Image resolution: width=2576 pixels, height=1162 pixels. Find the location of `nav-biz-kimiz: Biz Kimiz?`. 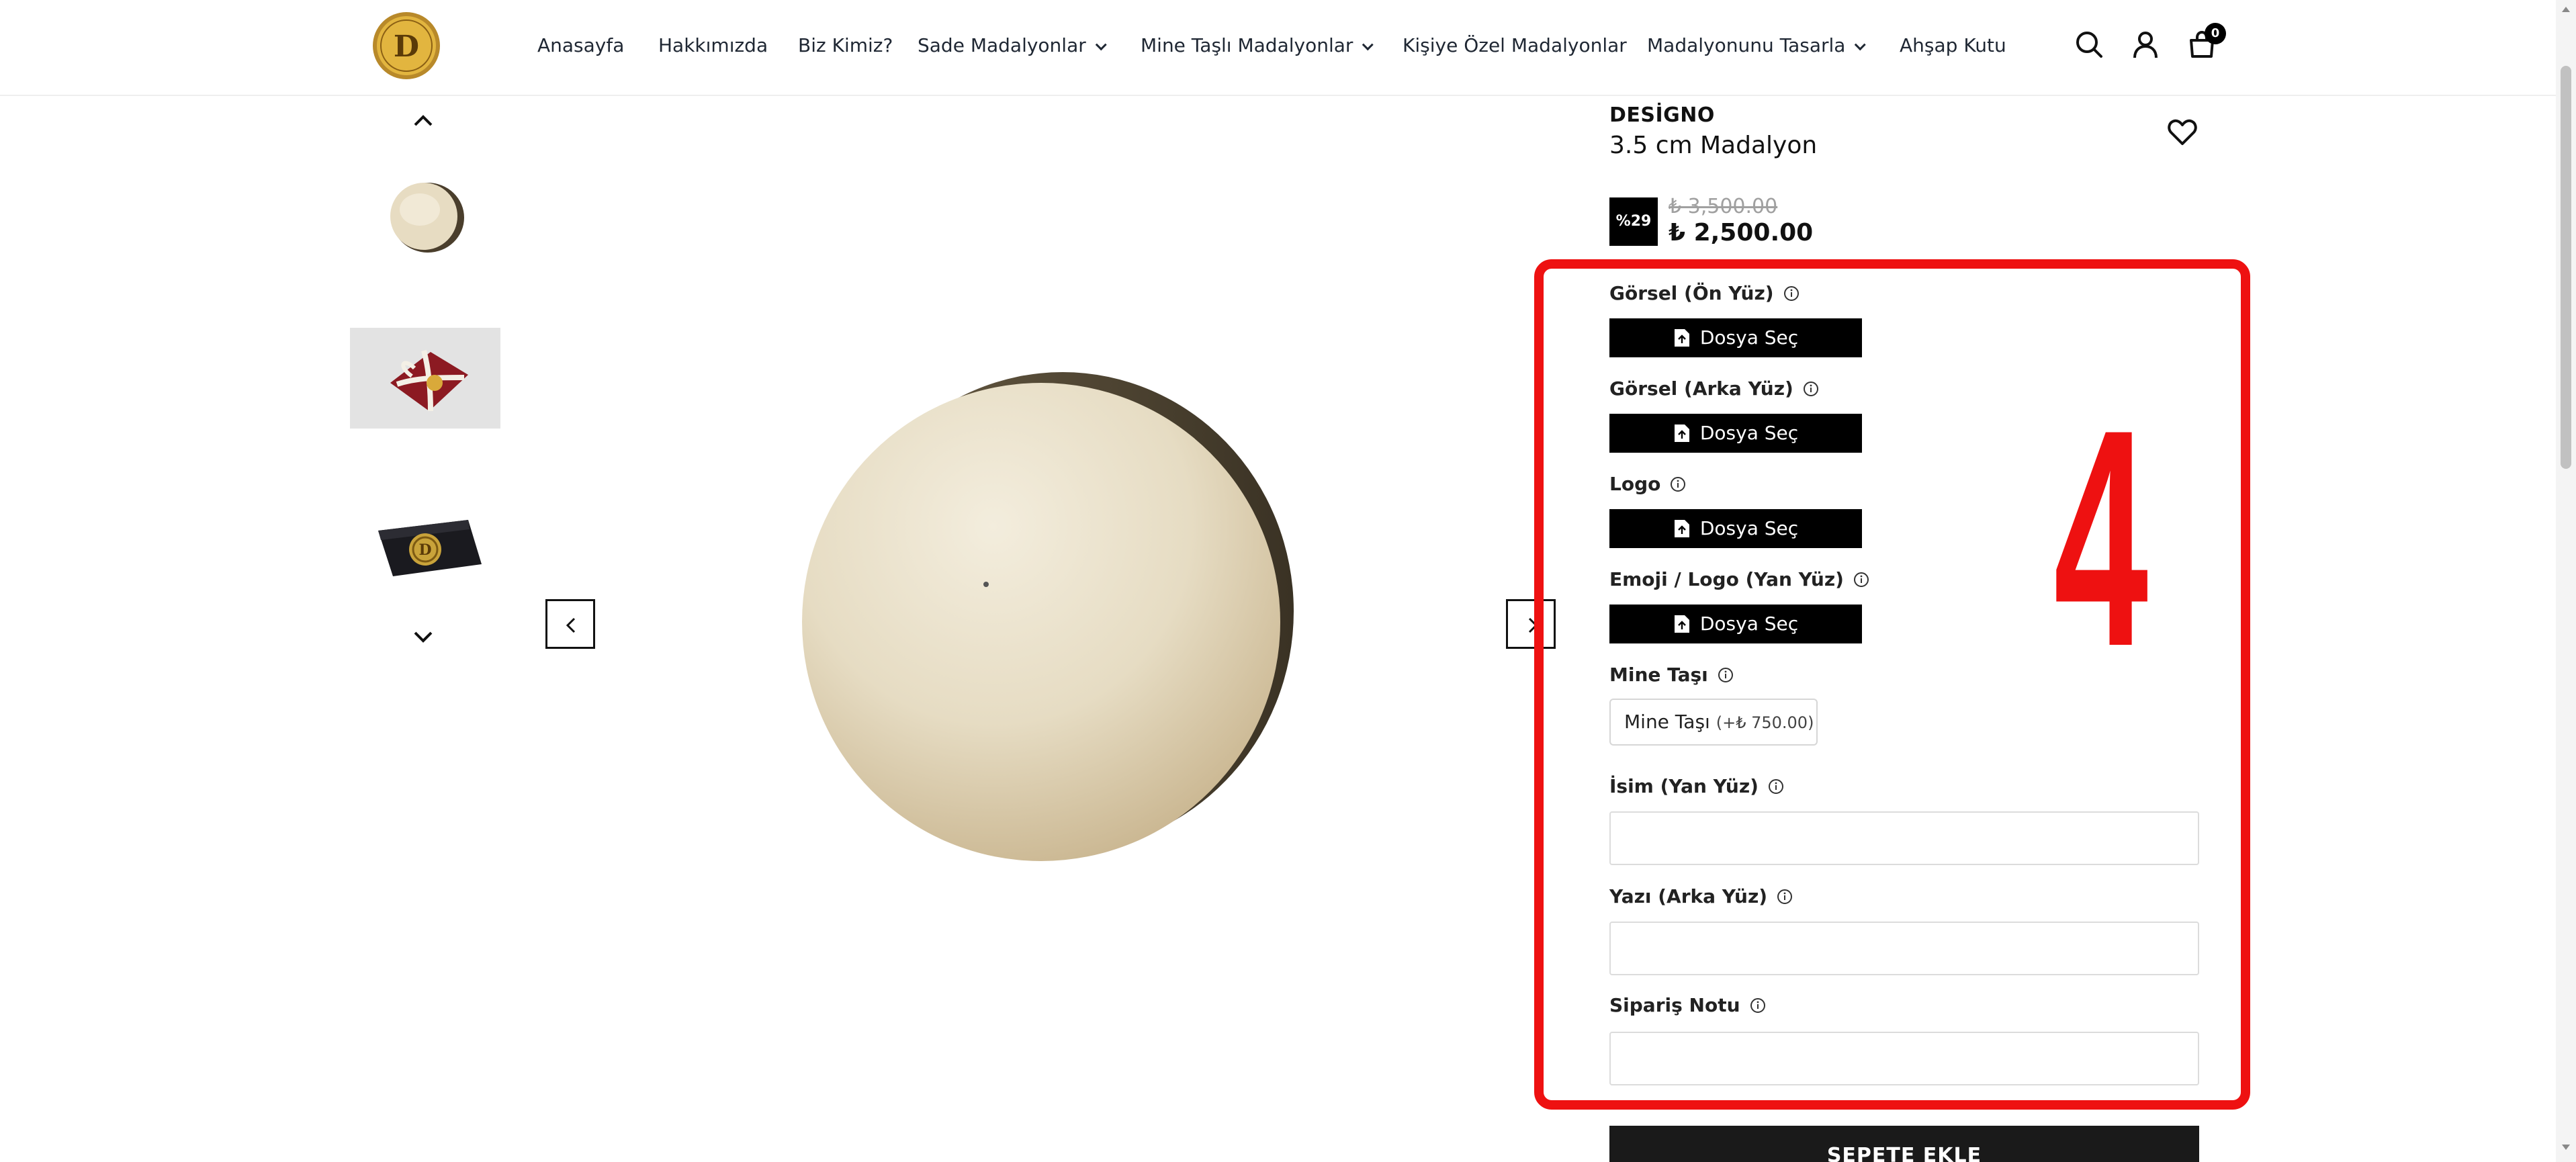

nav-biz-kimiz: Biz Kimiz? is located at coordinates (846, 45).